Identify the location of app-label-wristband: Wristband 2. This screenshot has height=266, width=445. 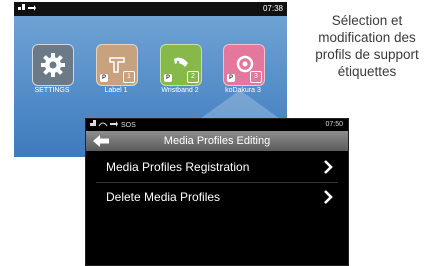
(180, 90).